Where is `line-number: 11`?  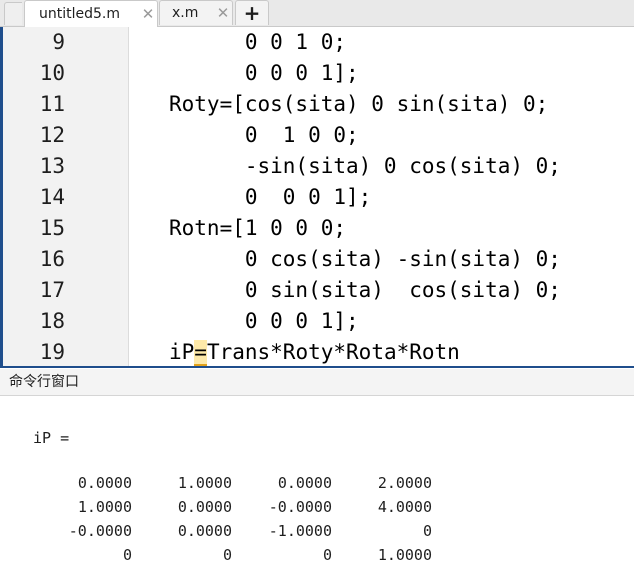
line-number: 11 is located at coordinates (52, 104).